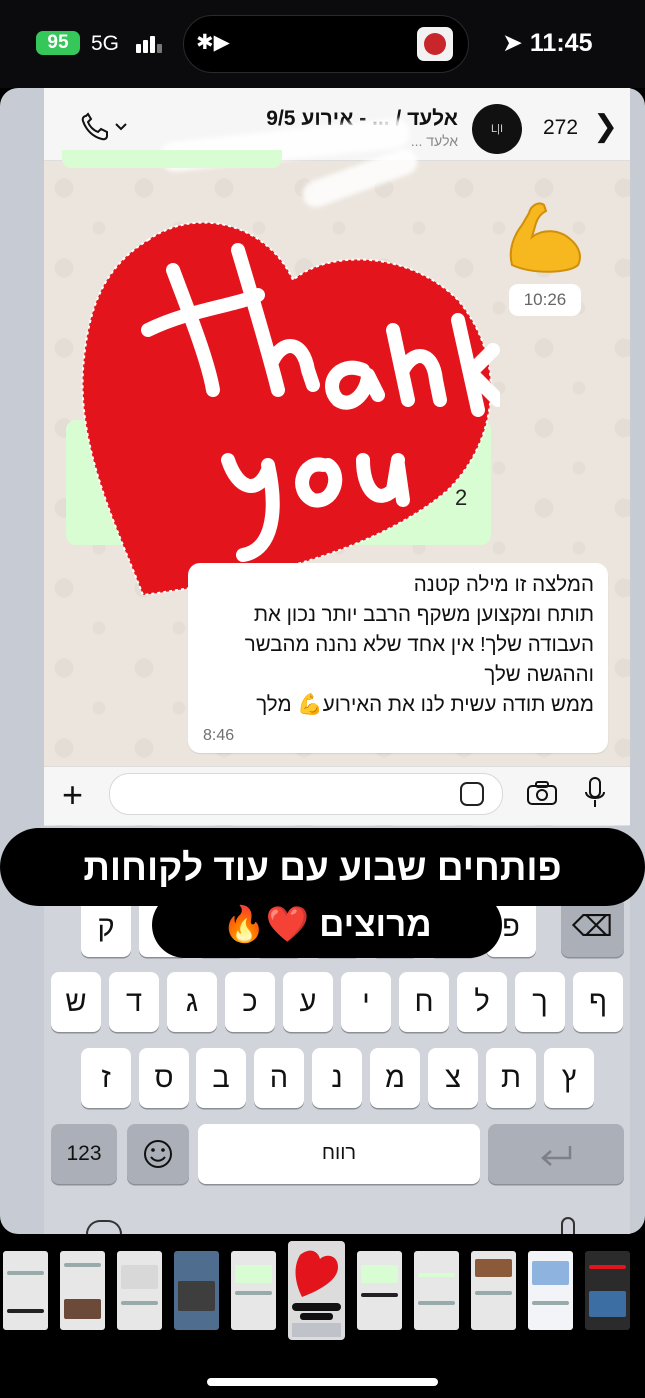 The height and width of the screenshot is (1398, 645). I want to click on return-icon, so click(556, 1154).